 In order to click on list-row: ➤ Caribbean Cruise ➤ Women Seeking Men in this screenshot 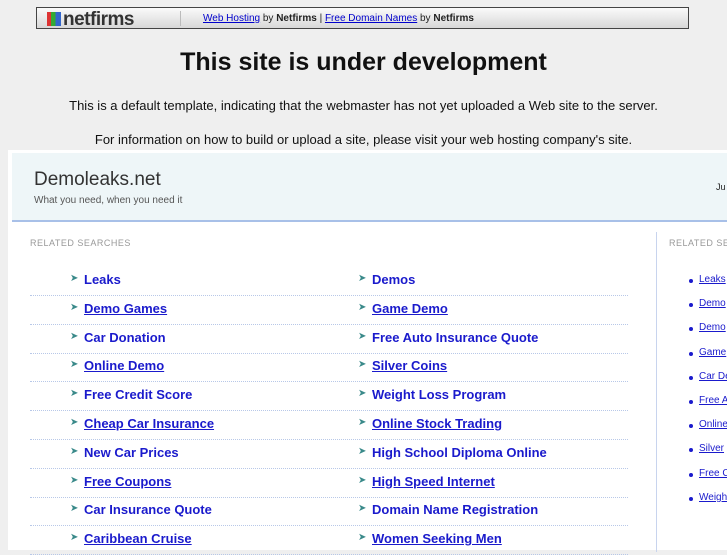, I will do `click(329, 540)`.